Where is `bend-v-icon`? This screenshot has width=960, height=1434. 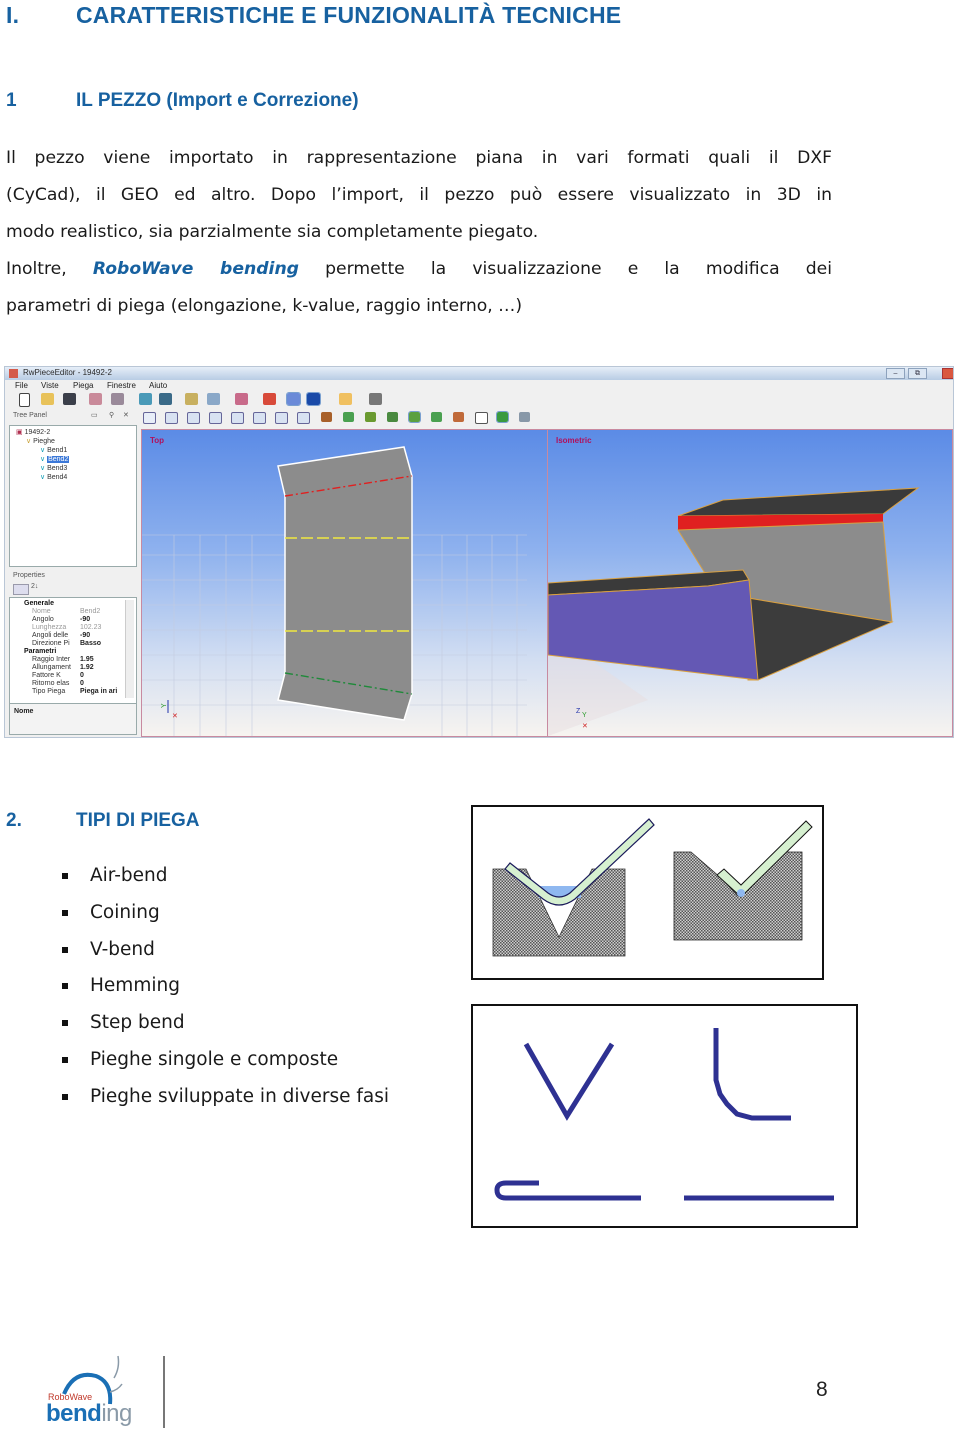 bend-v-icon is located at coordinates (145, 399).